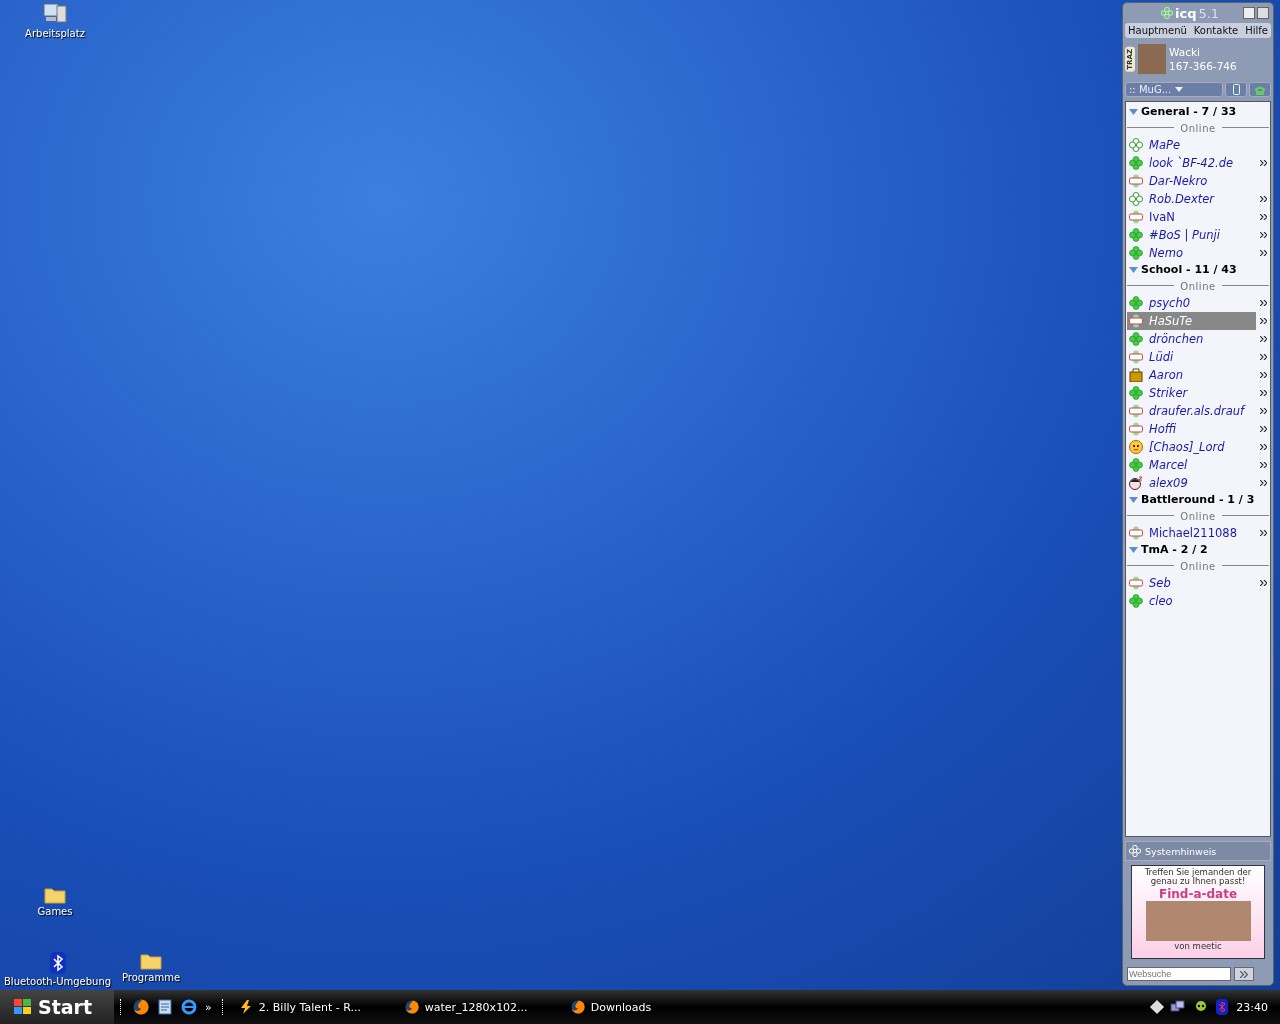  Describe the element at coordinates (1203, 66) in the screenshot. I see `user-number: 167-366-746` at that location.